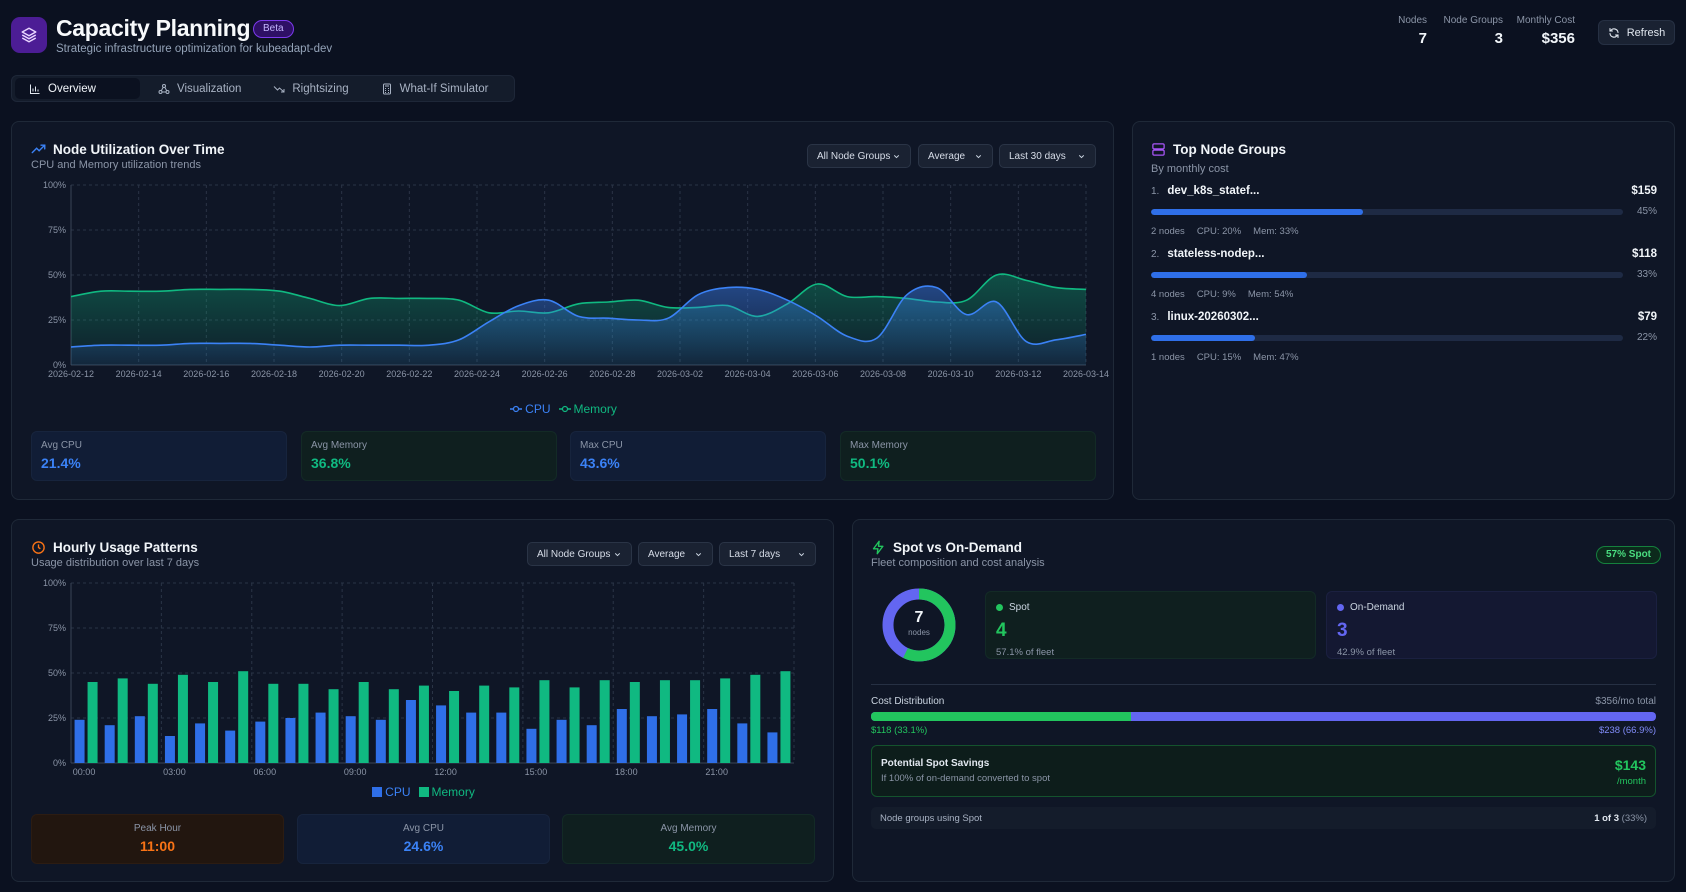 This screenshot has height=892, width=1686. What do you see at coordinates (29, 35) in the screenshot?
I see `app-logo` at bounding box center [29, 35].